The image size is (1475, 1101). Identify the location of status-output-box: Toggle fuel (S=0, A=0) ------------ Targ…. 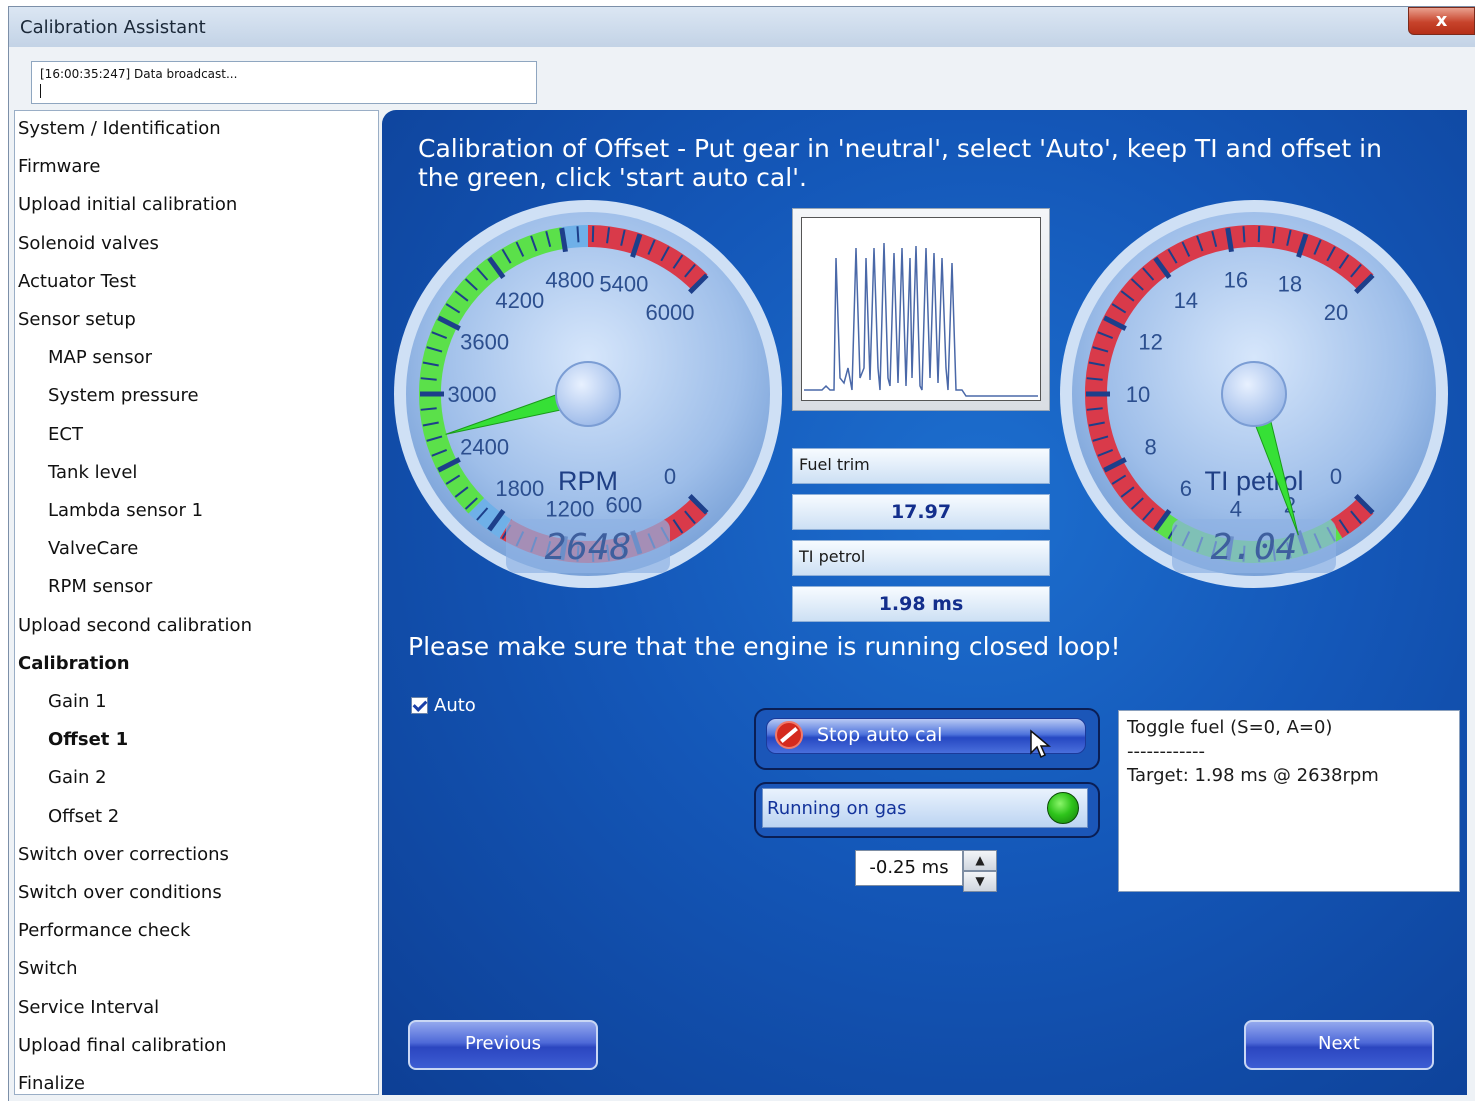
(1289, 801).